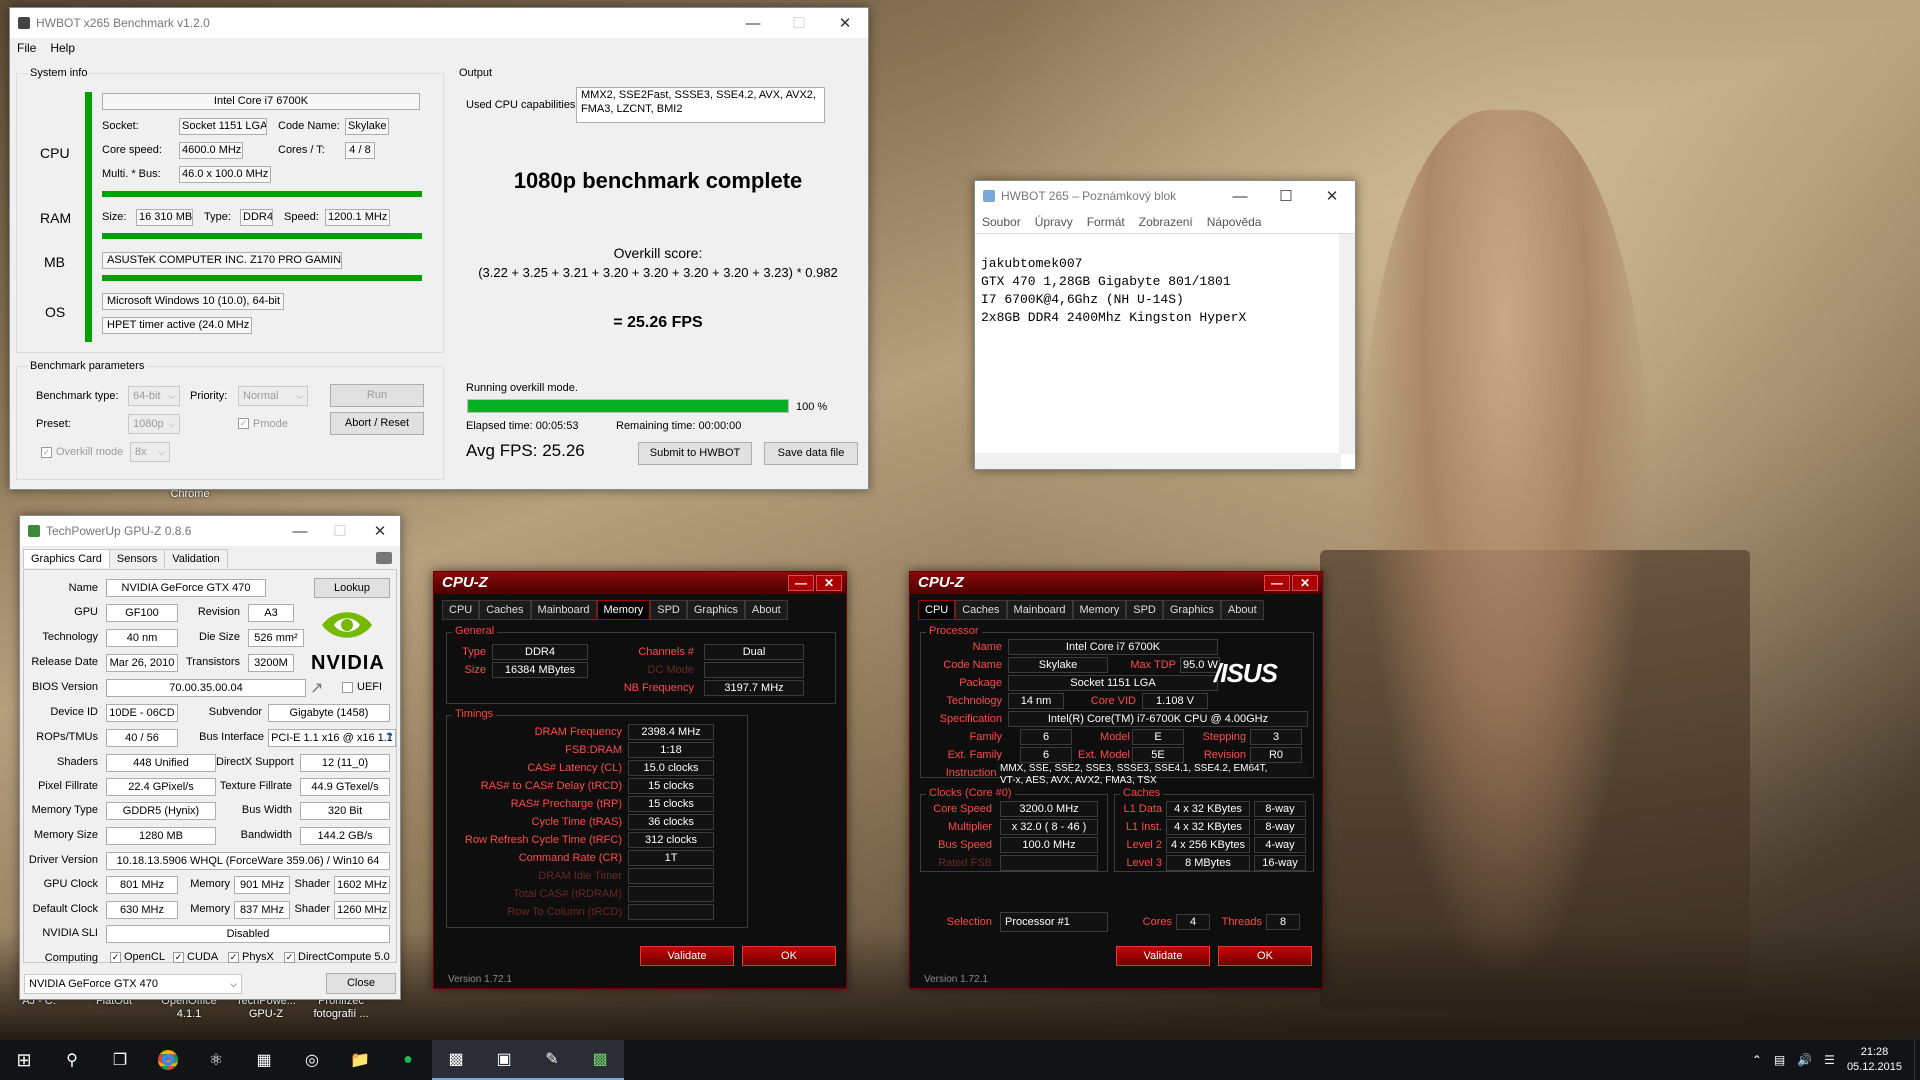 This screenshot has width=1920, height=1080. I want to click on task-view-icon: ❐, so click(120, 1060).